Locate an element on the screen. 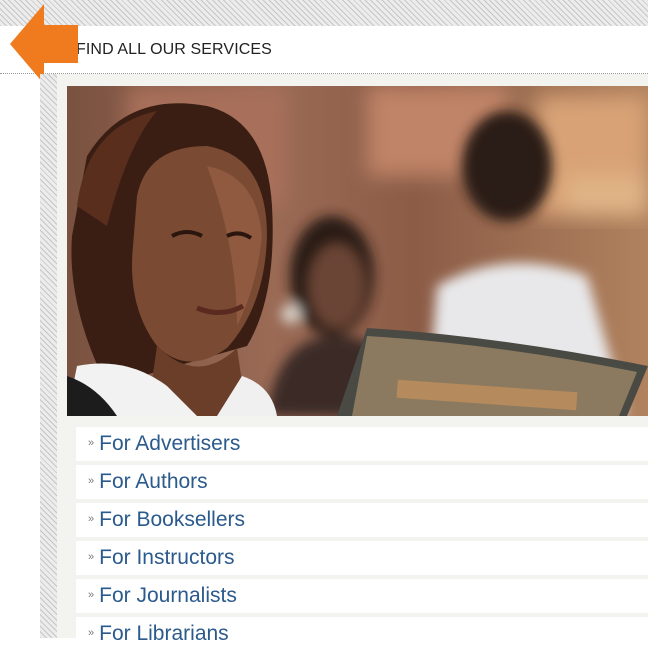 The width and height of the screenshot is (648, 655). link-for-instructors: » For Instructors is located at coordinates (362, 558).